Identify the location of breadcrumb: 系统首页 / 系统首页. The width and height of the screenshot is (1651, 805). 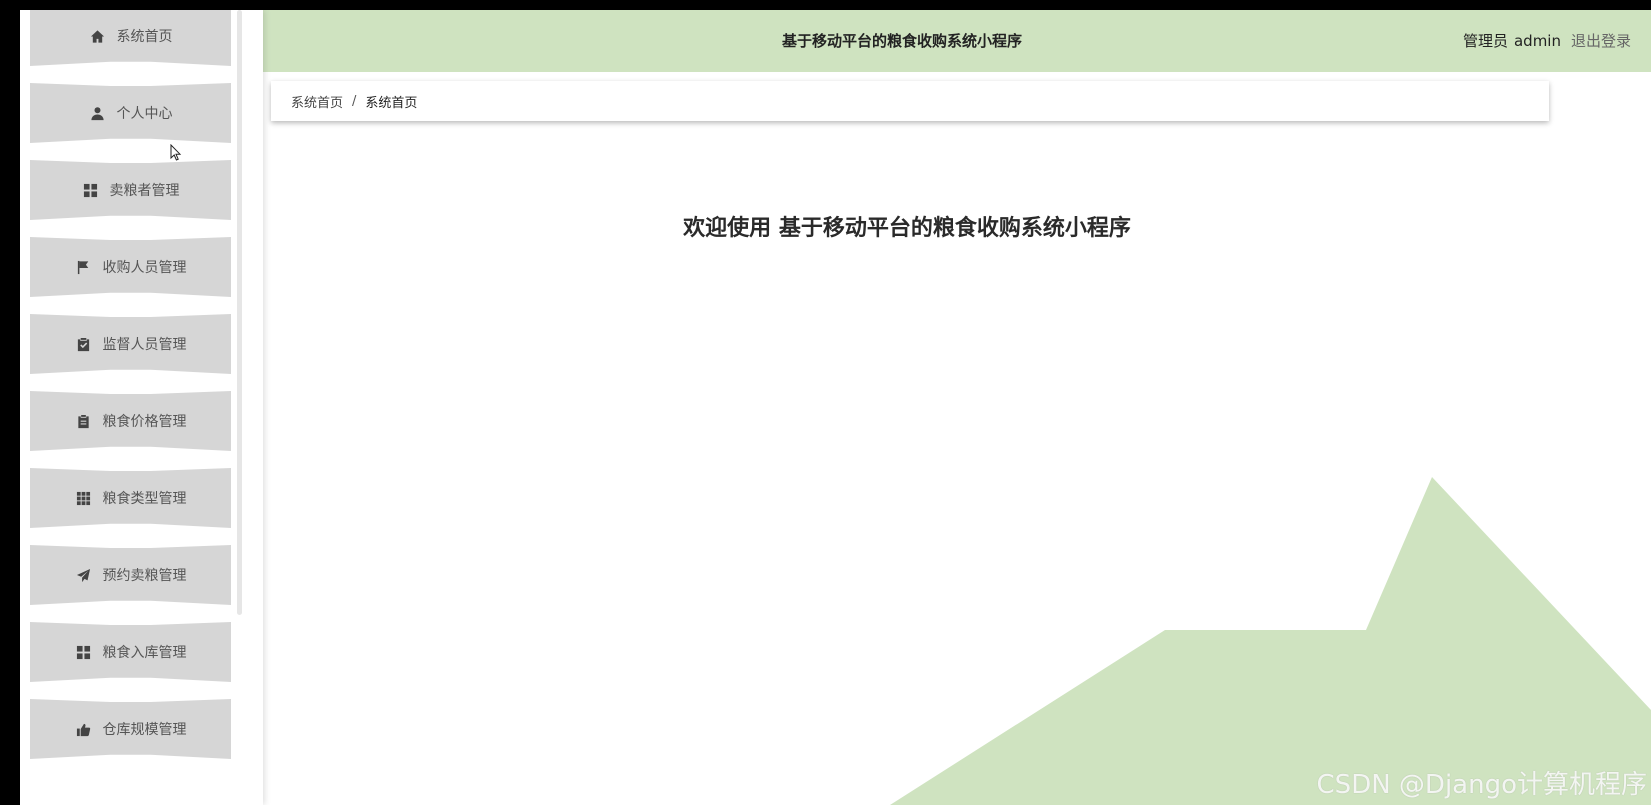
(910, 101).